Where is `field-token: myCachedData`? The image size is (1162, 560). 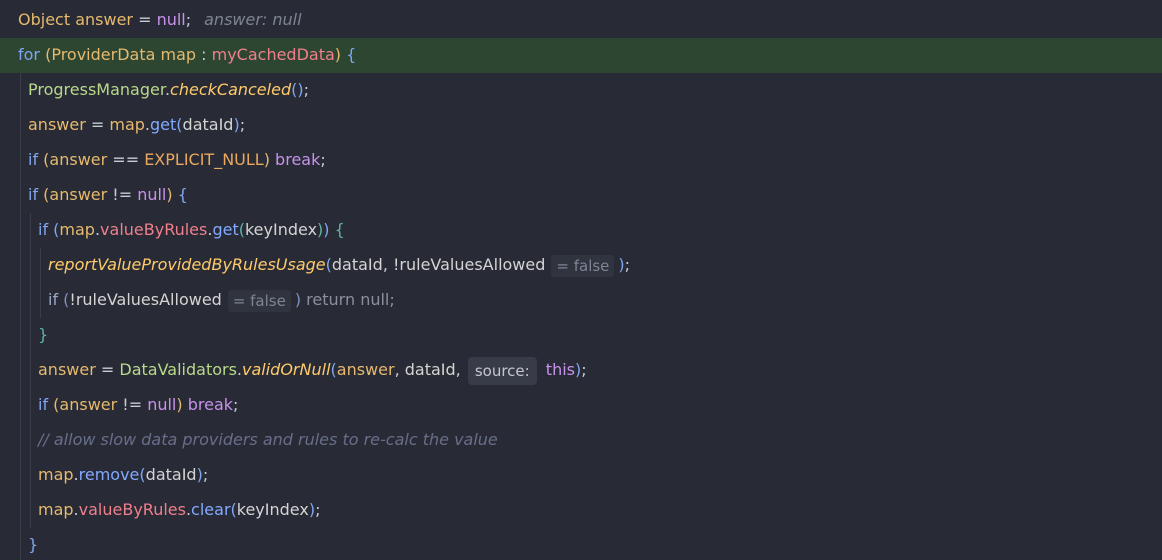
field-token: myCachedData is located at coordinates (273, 54).